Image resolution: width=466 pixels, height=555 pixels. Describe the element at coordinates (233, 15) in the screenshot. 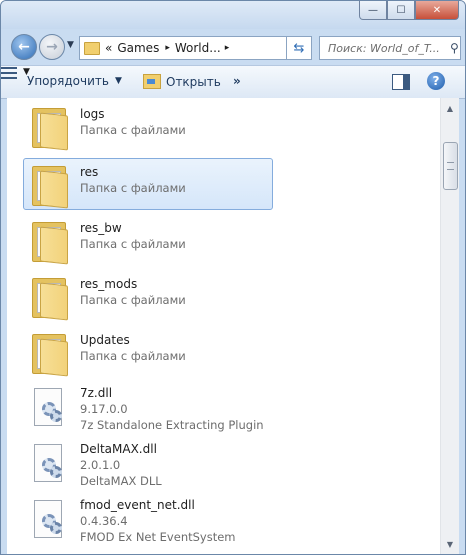

I see `title-bar: — ☐ ✕` at that location.